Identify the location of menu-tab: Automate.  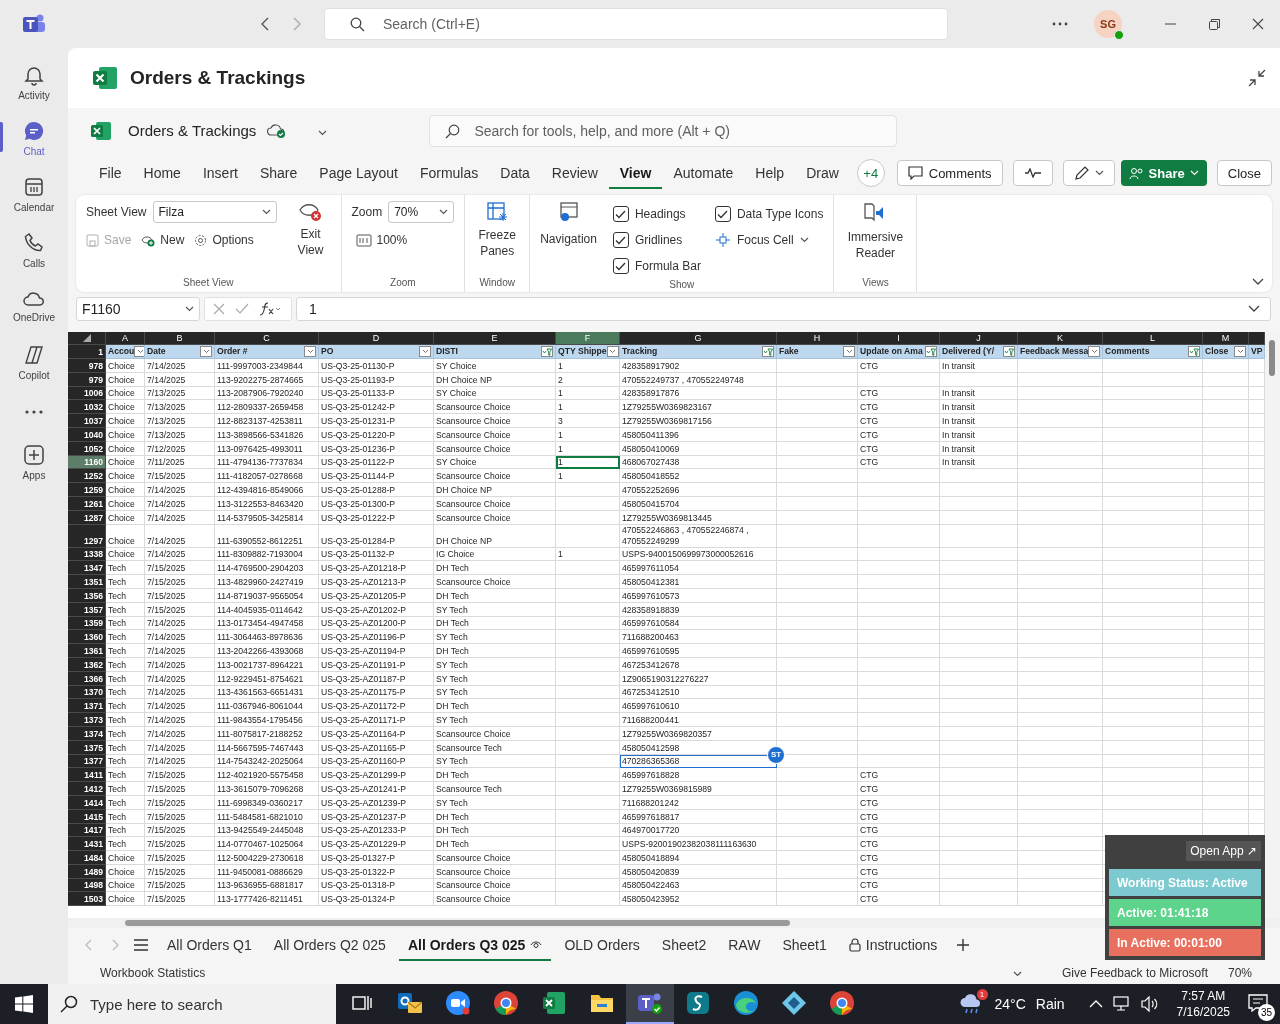
(703, 173).